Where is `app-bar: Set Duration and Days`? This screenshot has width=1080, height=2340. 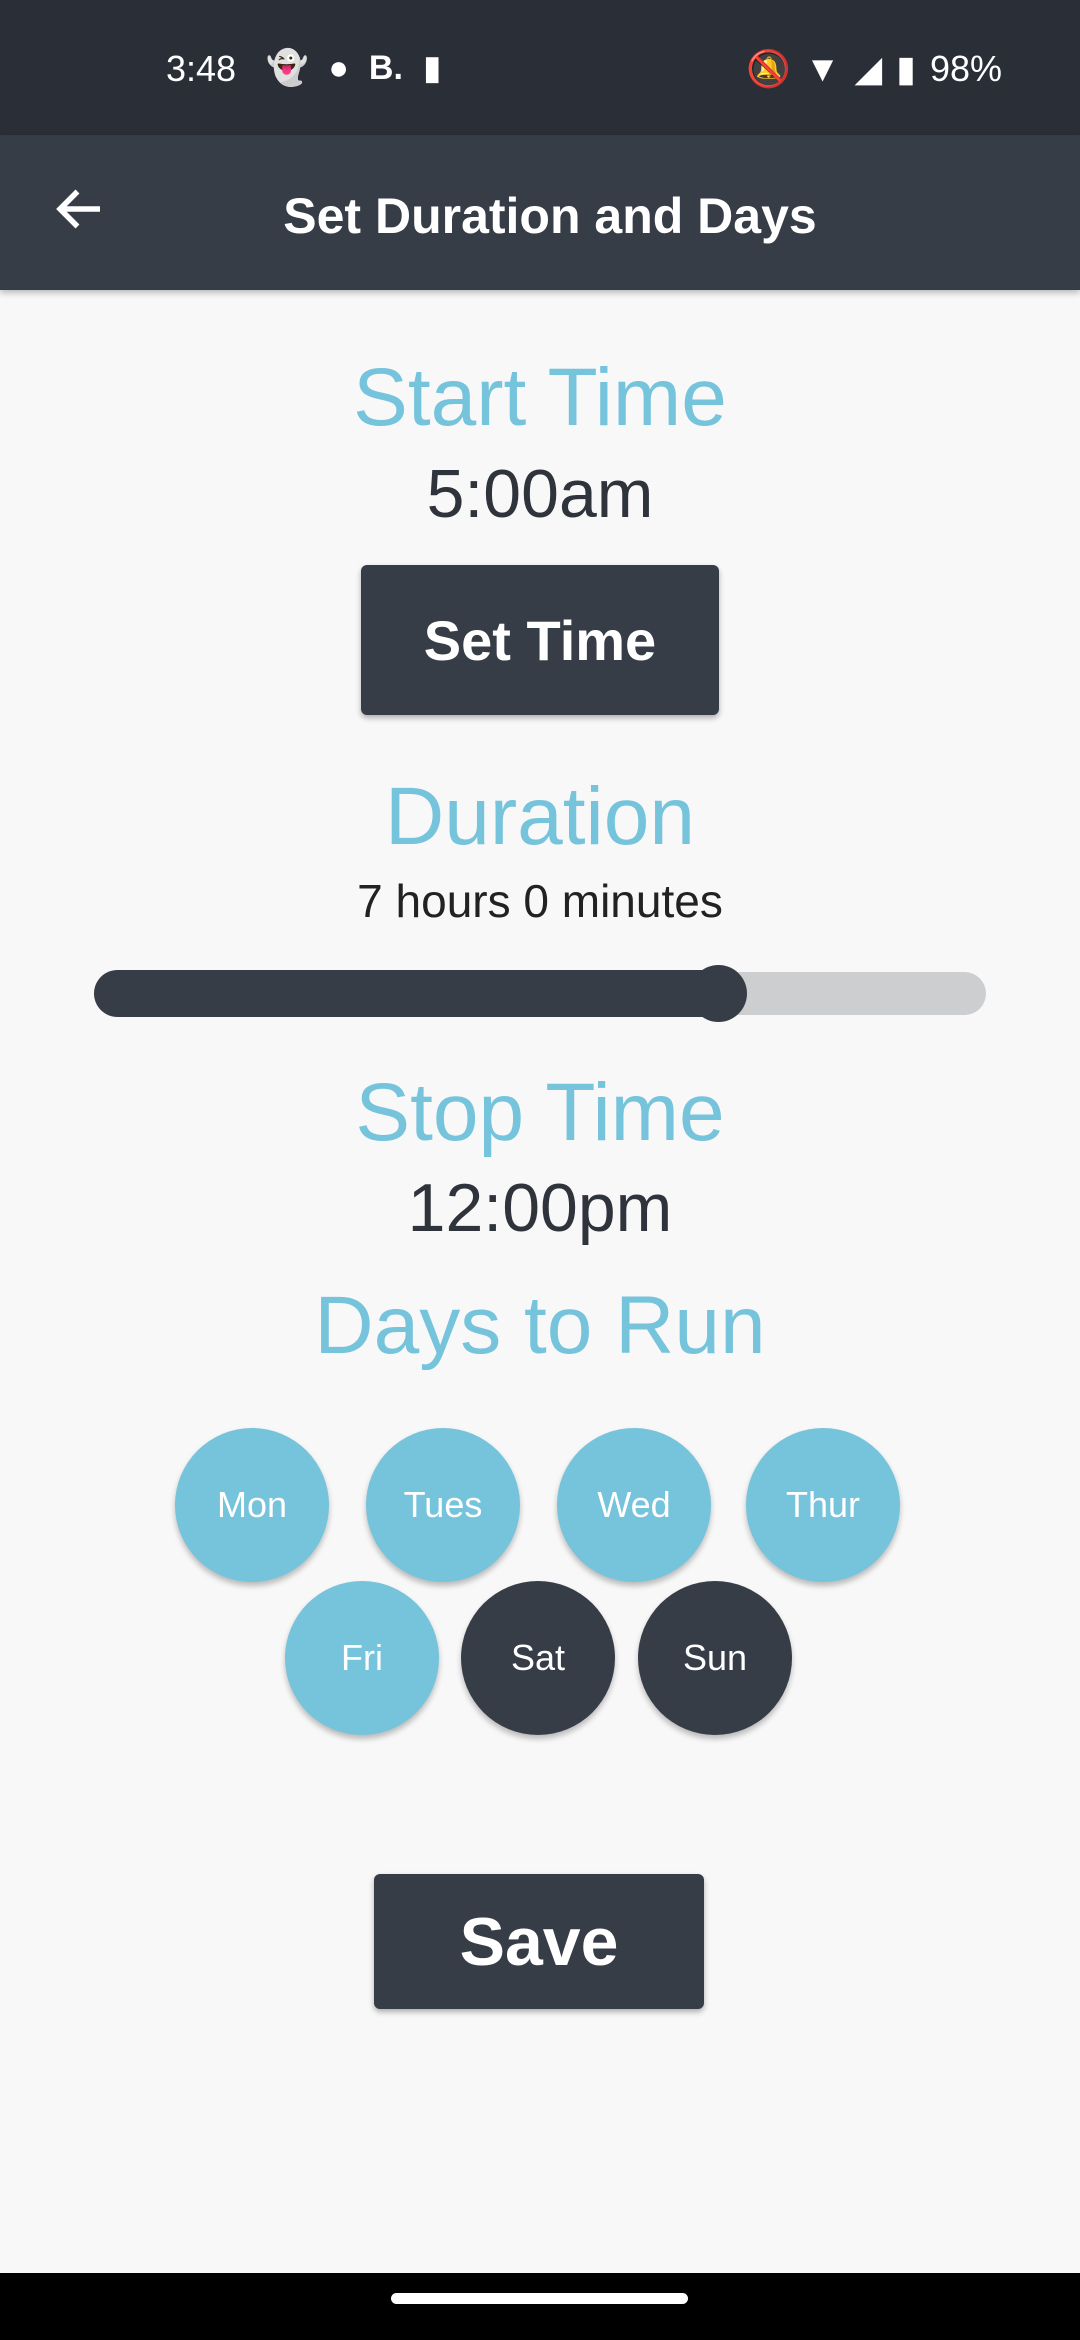
app-bar: Set Duration and Days is located at coordinates (540, 212).